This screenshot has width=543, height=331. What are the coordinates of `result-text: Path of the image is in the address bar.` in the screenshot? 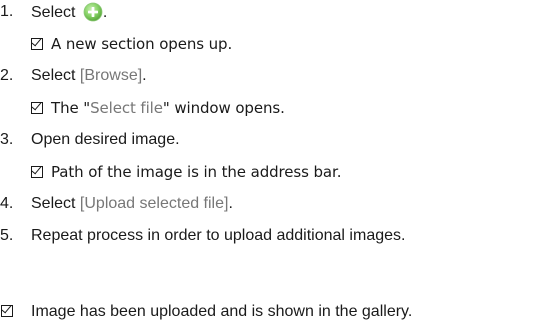 It's located at (196, 172).